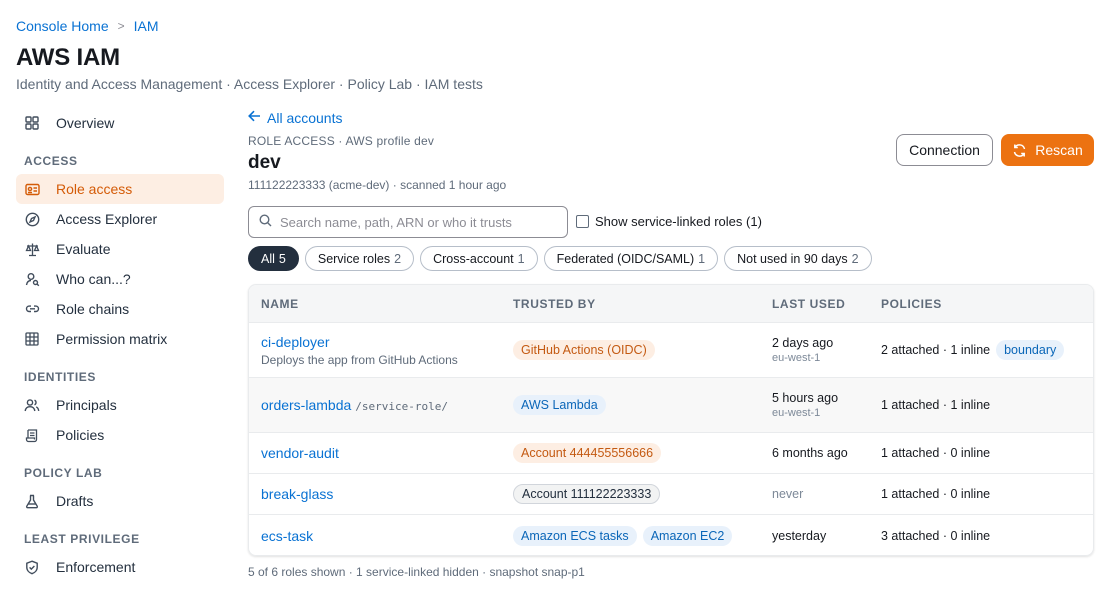 The image size is (1118, 590). I want to click on sidebar-item-label: Overview, so click(85, 123).